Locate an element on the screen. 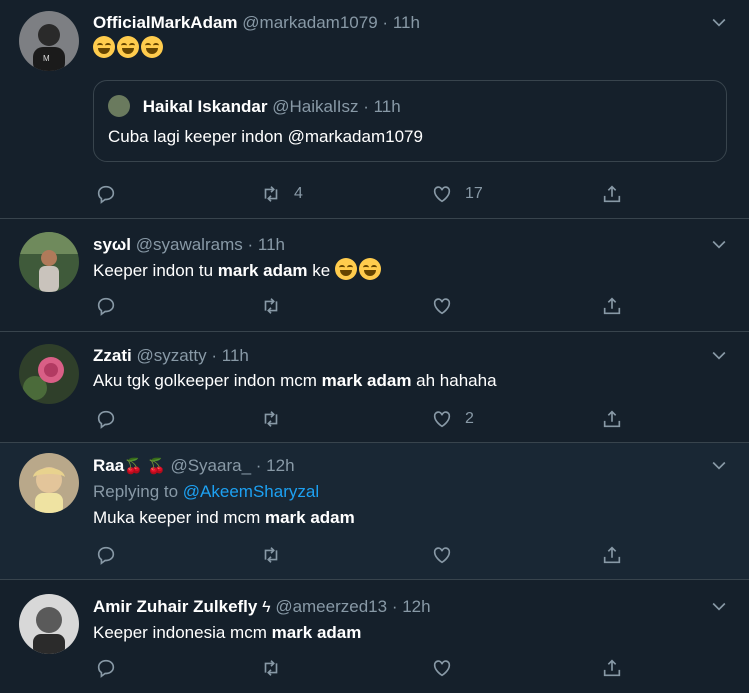  quote-text: Cuba lagi keeper indon @markadam1079 is located at coordinates (265, 136).